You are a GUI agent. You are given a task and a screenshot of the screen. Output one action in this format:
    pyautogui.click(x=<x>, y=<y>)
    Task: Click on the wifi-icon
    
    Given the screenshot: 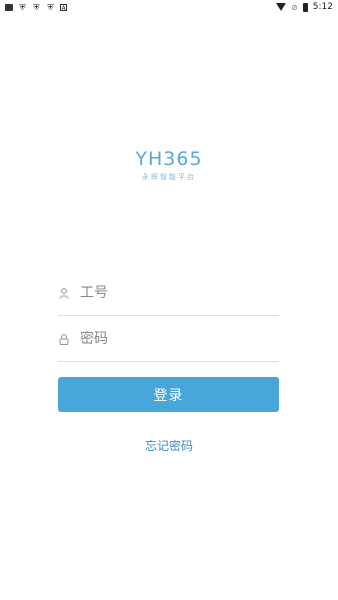 What is the action you would take?
    pyautogui.click(x=281, y=7)
    